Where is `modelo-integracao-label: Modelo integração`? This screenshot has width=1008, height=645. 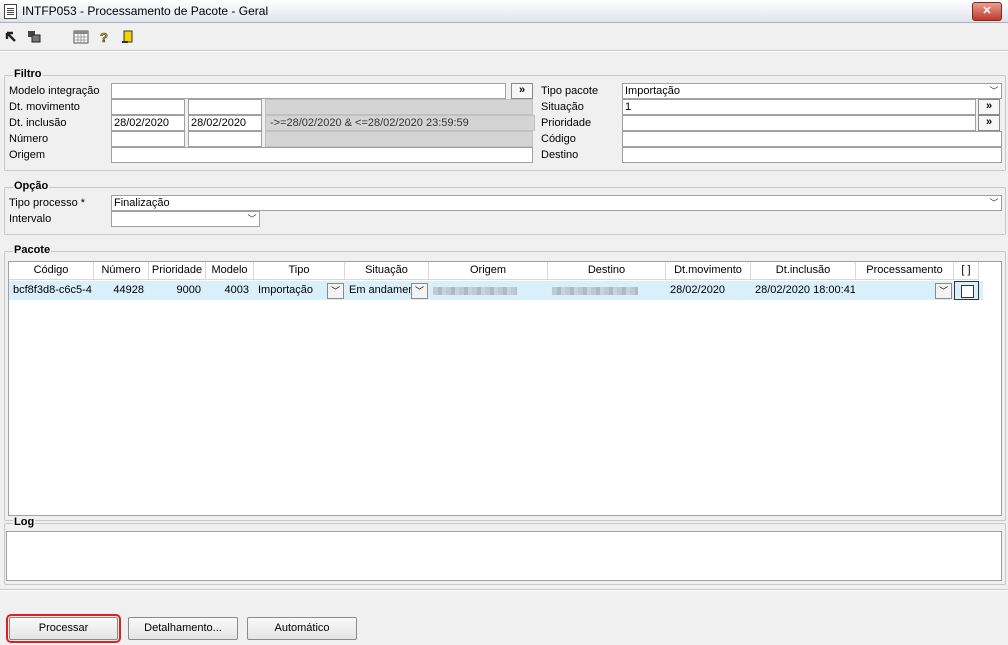
modelo-integracao-label: Modelo integração is located at coordinates (54, 91).